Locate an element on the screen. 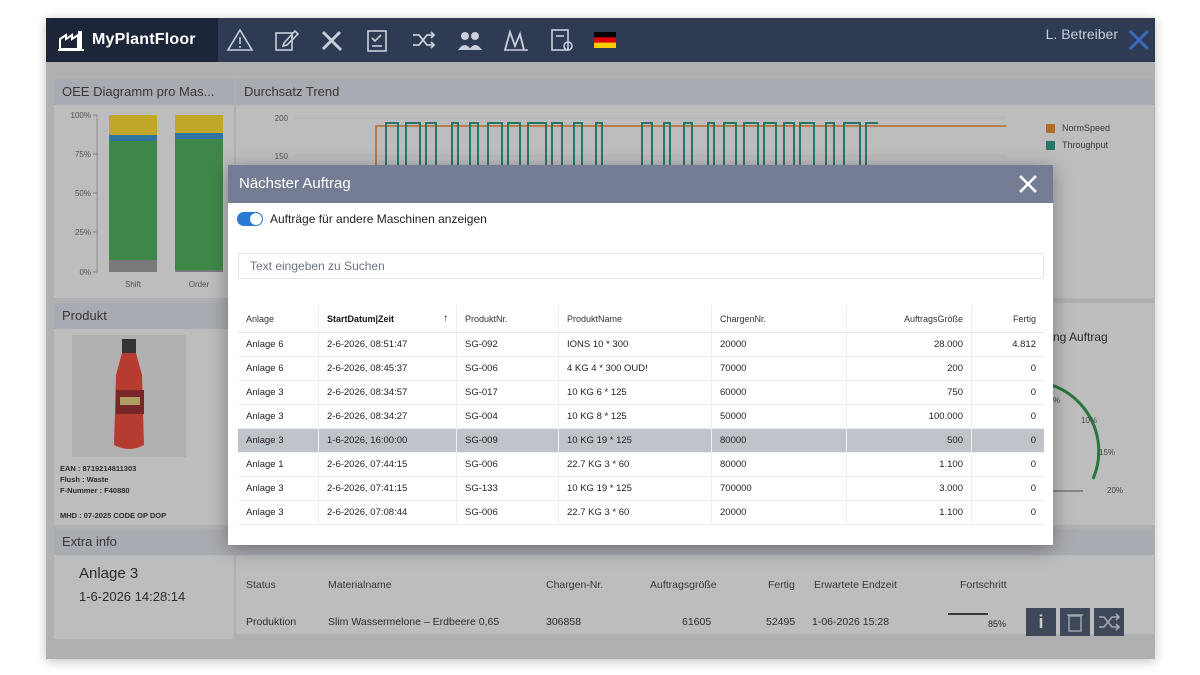  column-header: Anlage is located at coordinates (278, 318).